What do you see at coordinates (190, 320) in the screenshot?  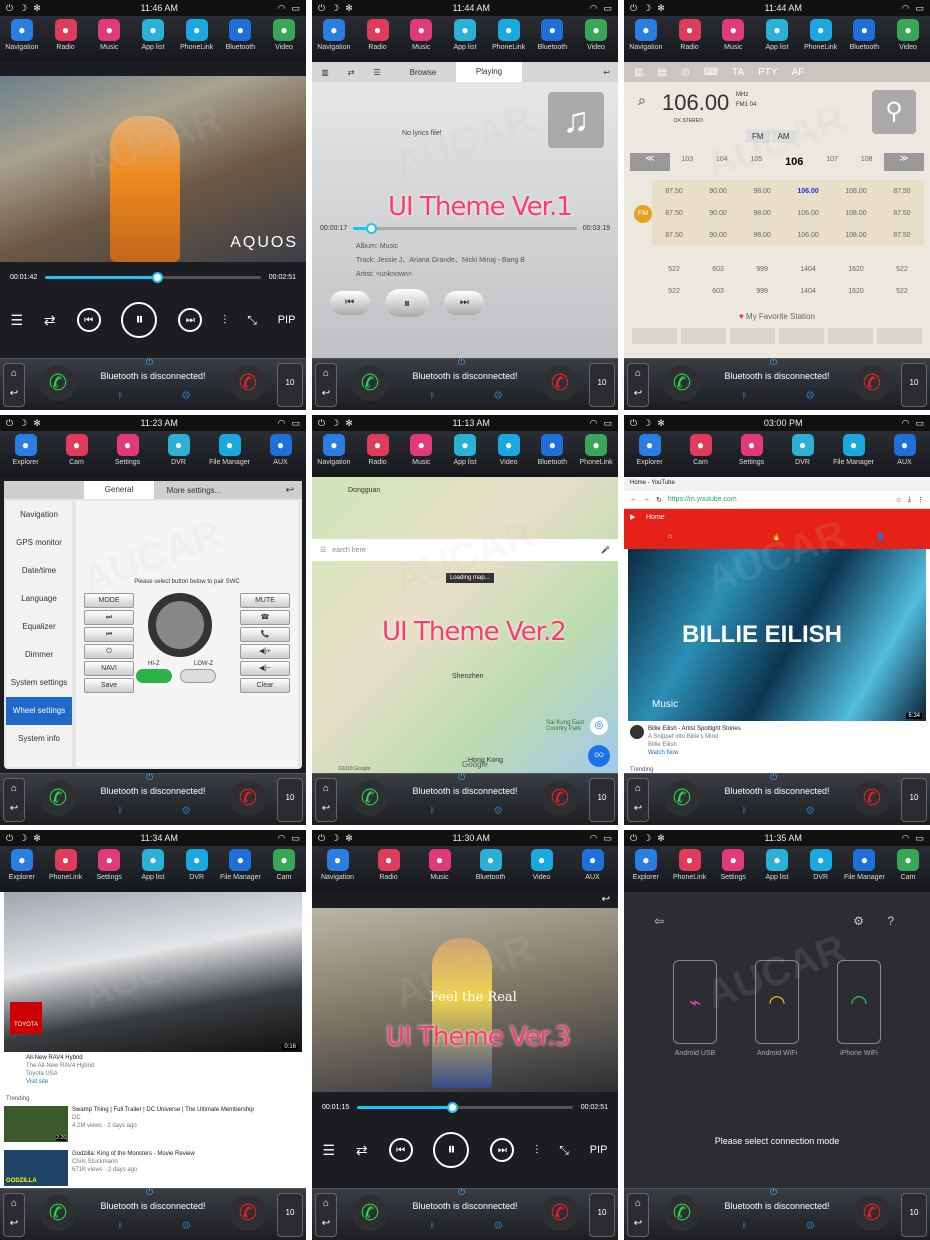 I see `next-button: ⏭` at bounding box center [190, 320].